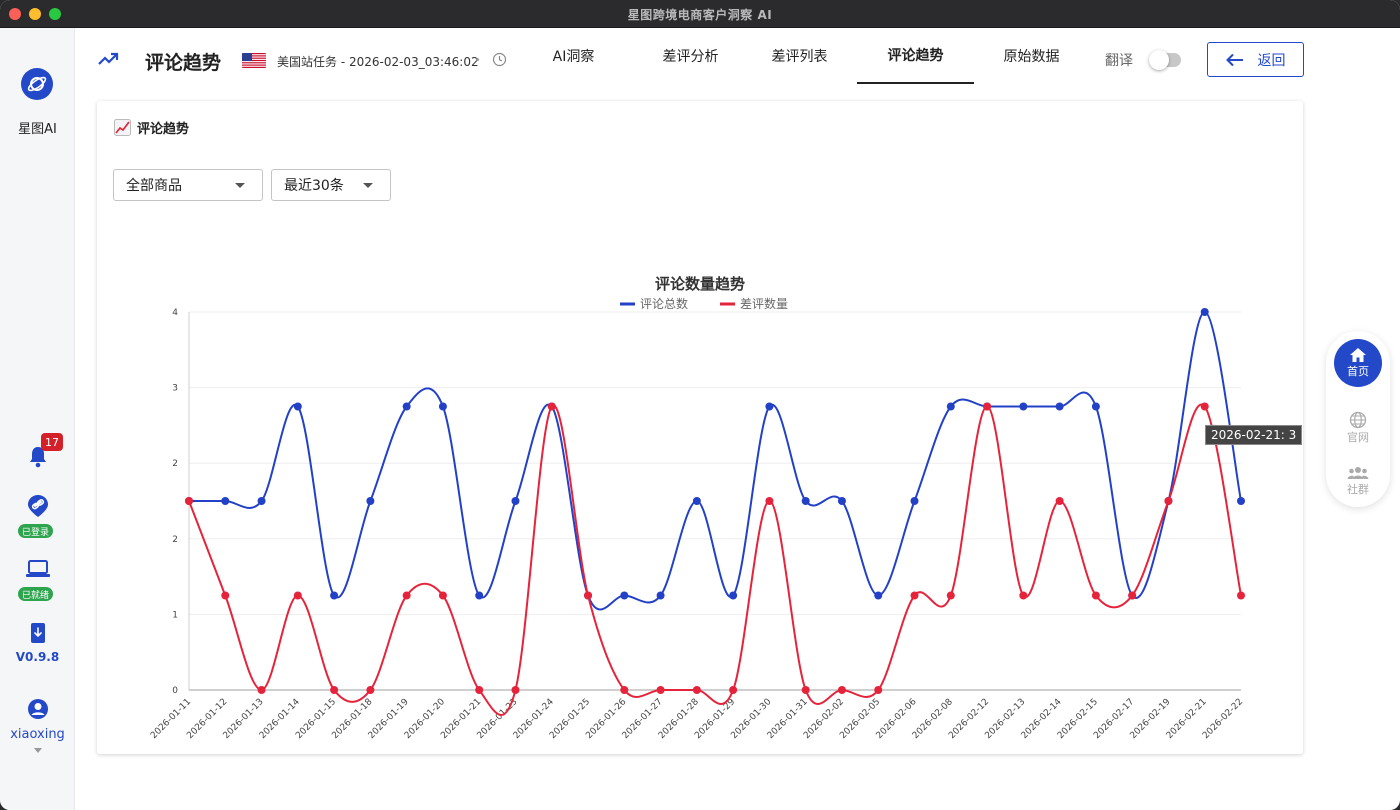  I want to click on home-button: 首页, so click(1358, 363).